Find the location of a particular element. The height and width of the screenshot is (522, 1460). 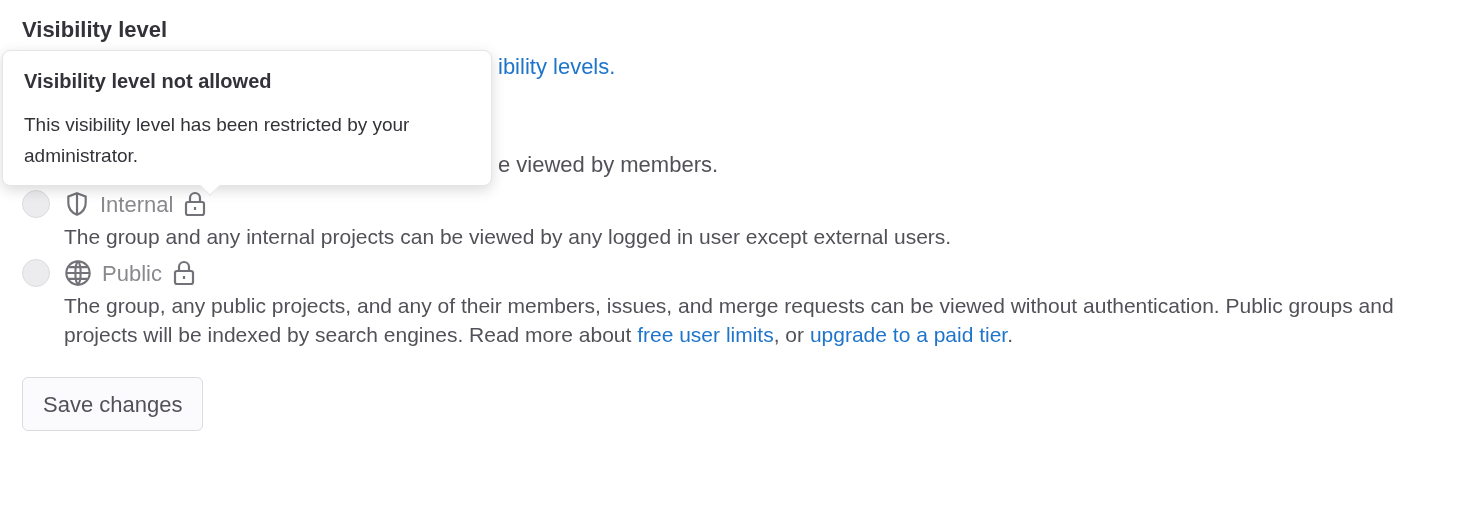

shield-icon is located at coordinates (77, 204).